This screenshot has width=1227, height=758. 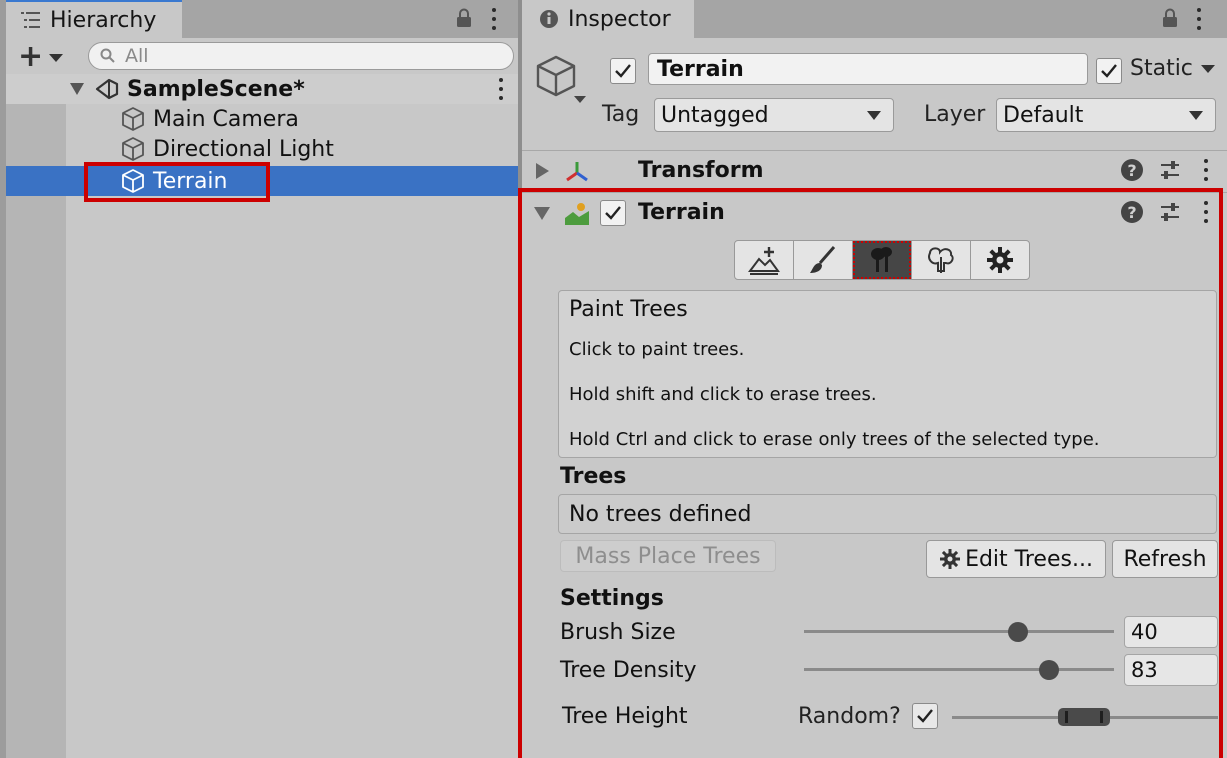 I want to click on static-checkbox, so click(x=1109, y=71).